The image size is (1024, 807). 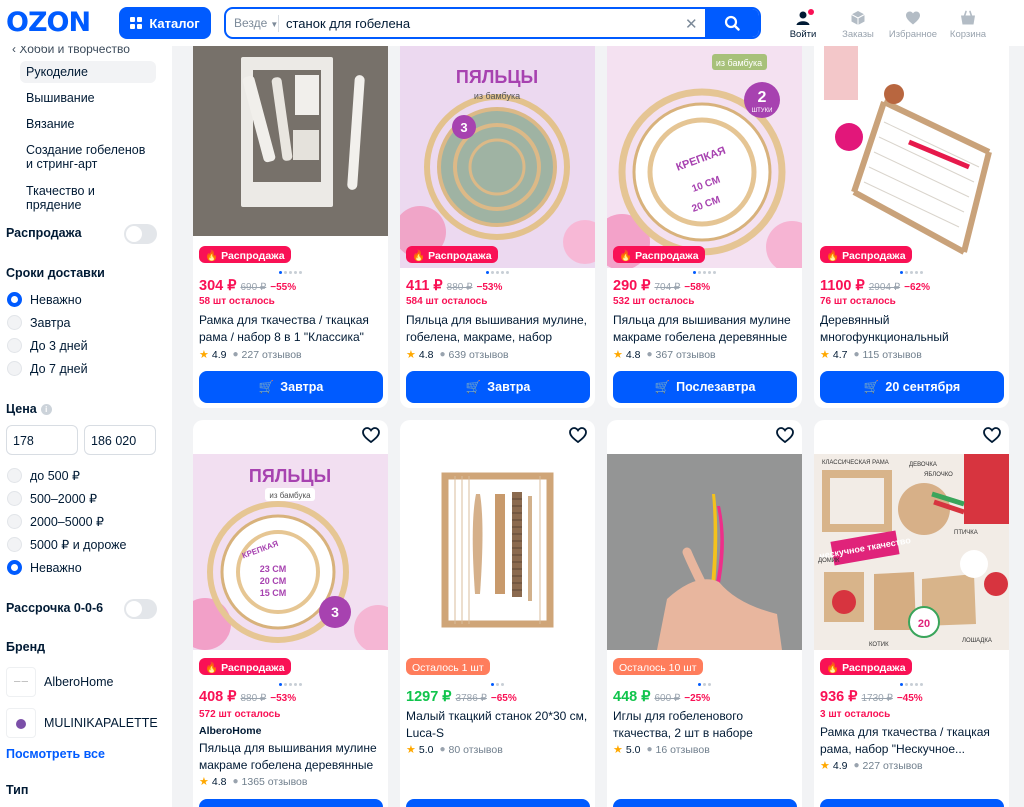 What do you see at coordinates (88, 124) in the screenshot?
I see `category-knitting: Вязание` at bounding box center [88, 124].